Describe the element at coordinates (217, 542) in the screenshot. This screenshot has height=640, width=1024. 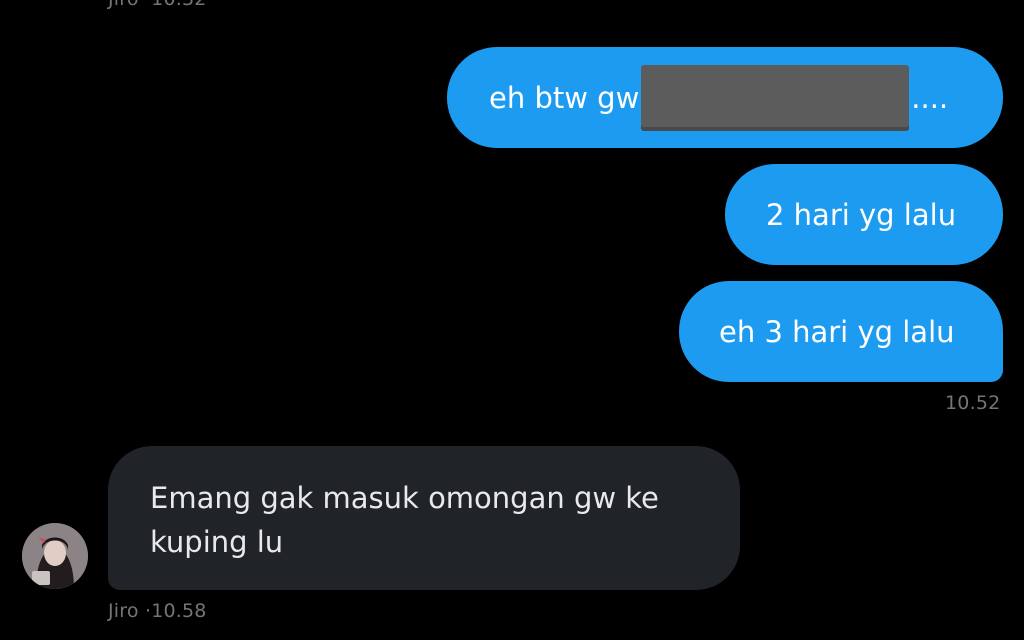
I see `message-text-line: kuping lu` at that location.